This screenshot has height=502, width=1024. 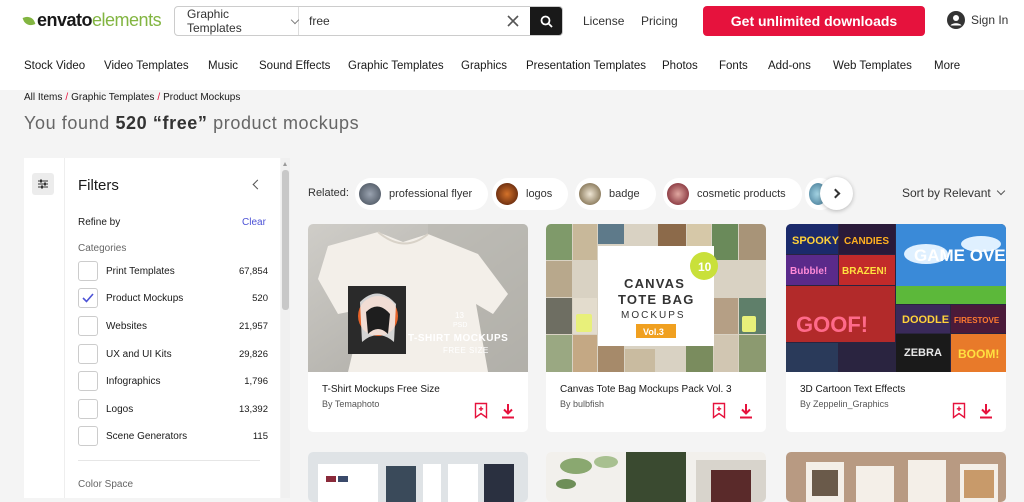 I want to click on search-icon, so click(x=546, y=21).